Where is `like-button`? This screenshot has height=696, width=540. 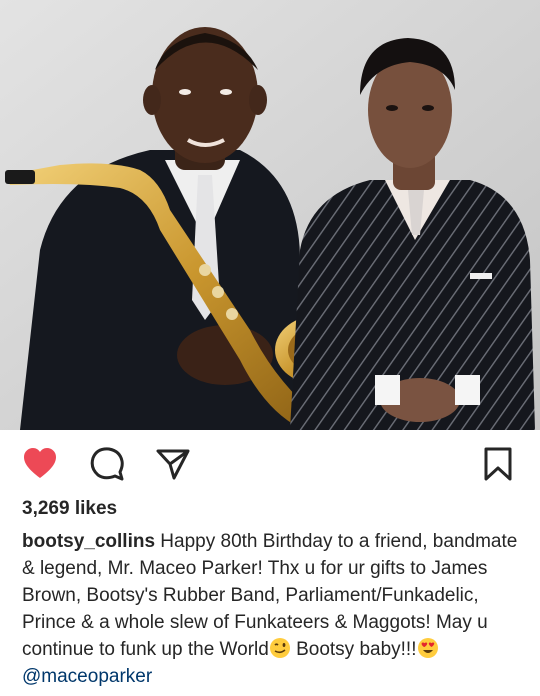 like-button is located at coordinates (40, 464).